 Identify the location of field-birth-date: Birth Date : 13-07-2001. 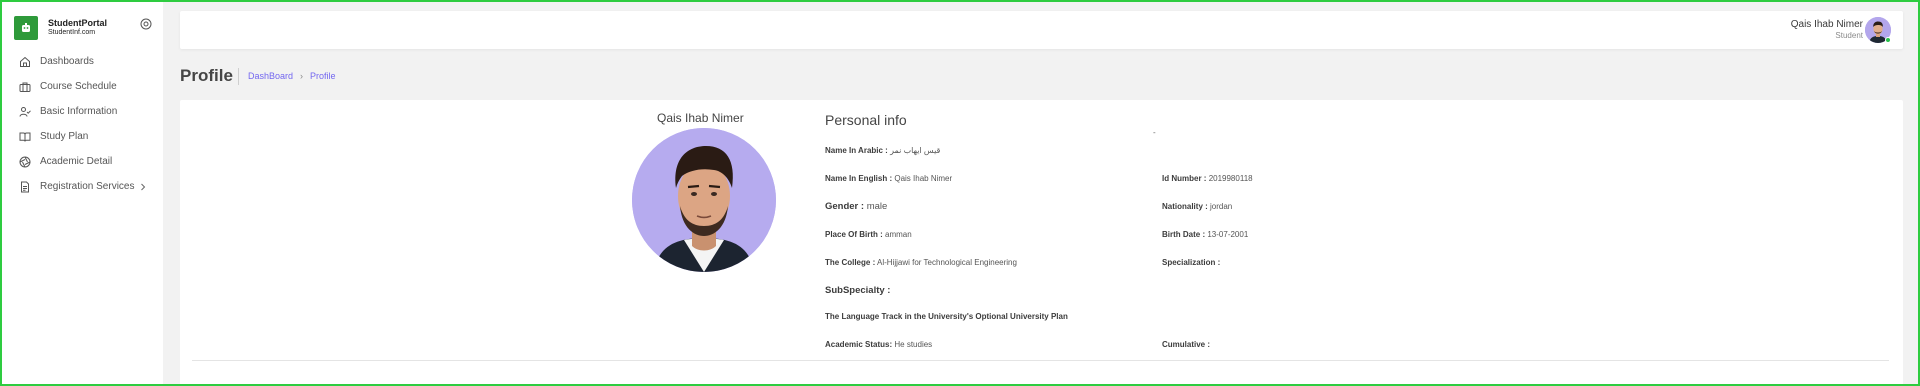
(1205, 234).